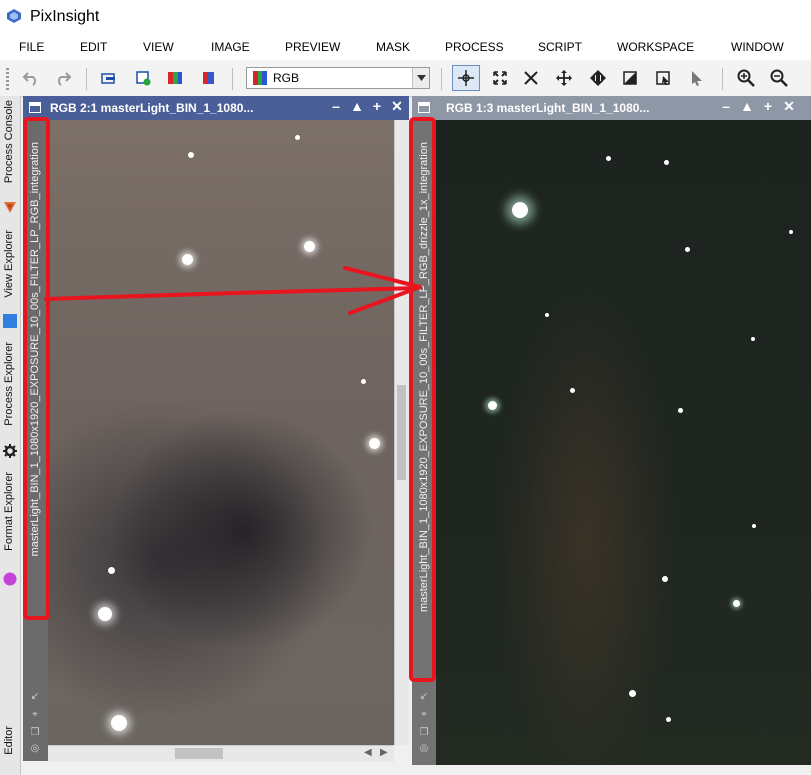 This screenshot has width=811, height=775. Describe the element at coordinates (531, 78) in the screenshot. I see `fit-view-icon` at that location.